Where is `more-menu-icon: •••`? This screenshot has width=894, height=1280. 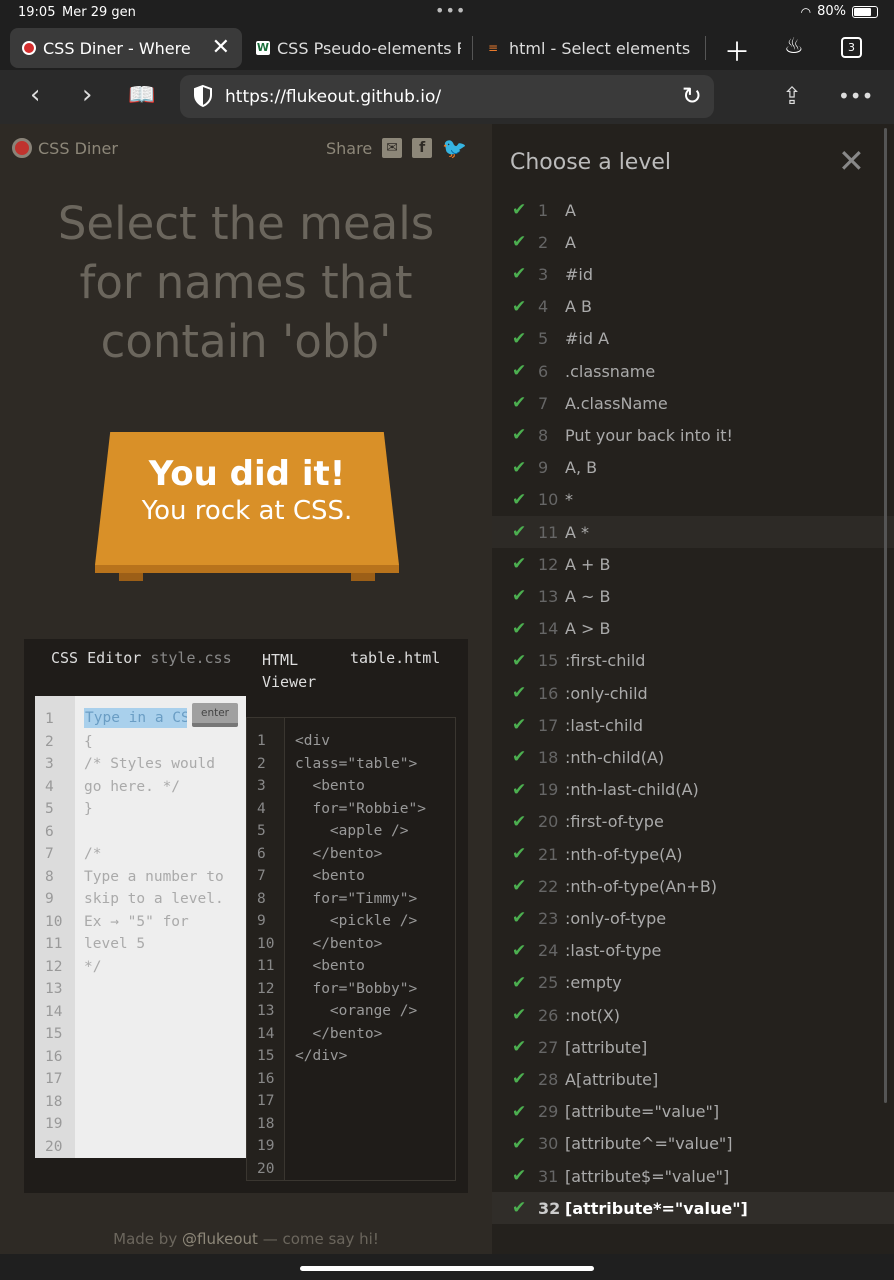 more-menu-icon: ••• is located at coordinates (855, 96).